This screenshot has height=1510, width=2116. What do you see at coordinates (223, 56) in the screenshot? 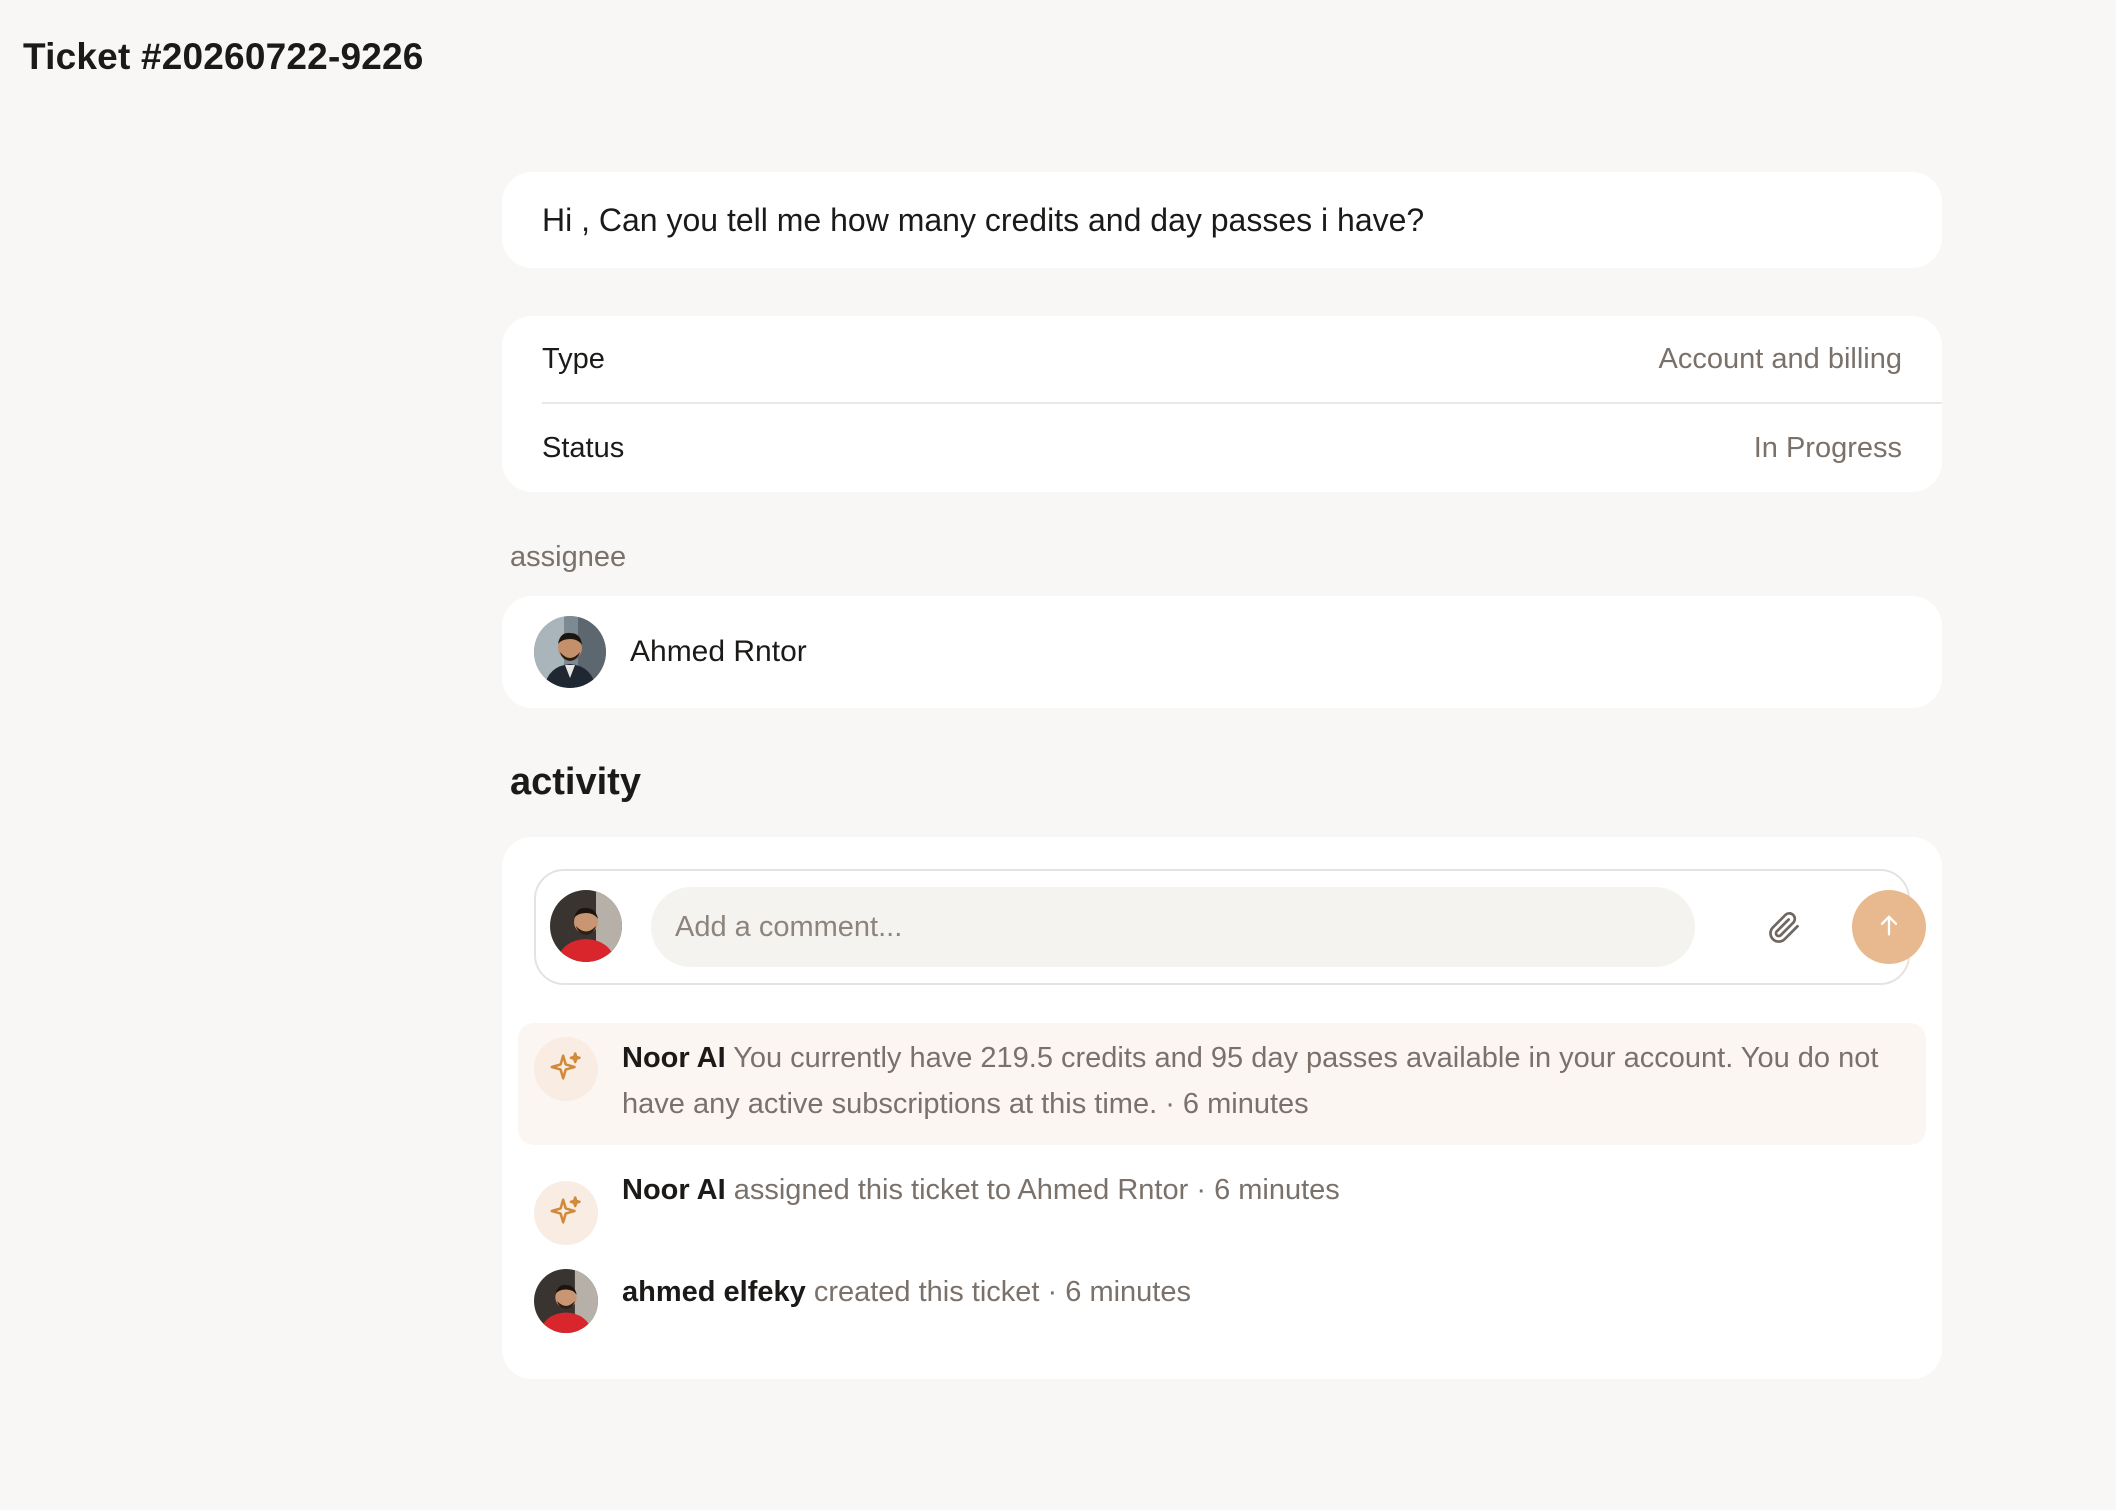
I see `page-title: Ticket #20260722-9226` at bounding box center [223, 56].